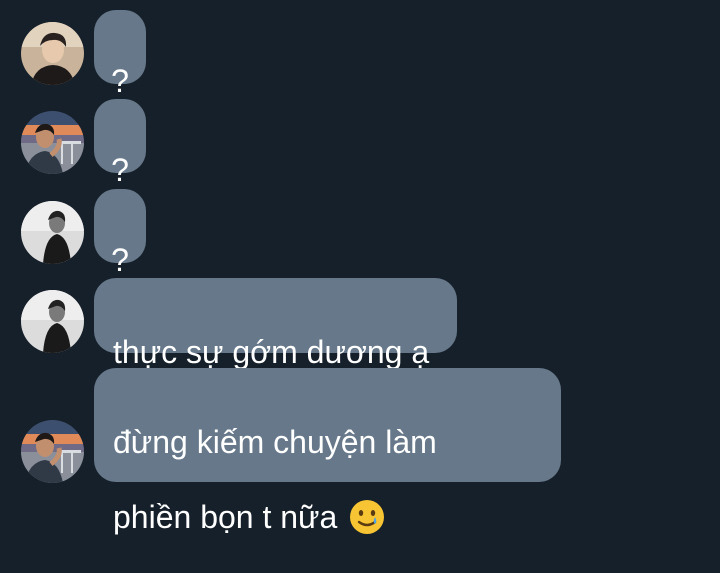  I want to click on message-text-line: phiền bọn t nữa, so click(327, 517).